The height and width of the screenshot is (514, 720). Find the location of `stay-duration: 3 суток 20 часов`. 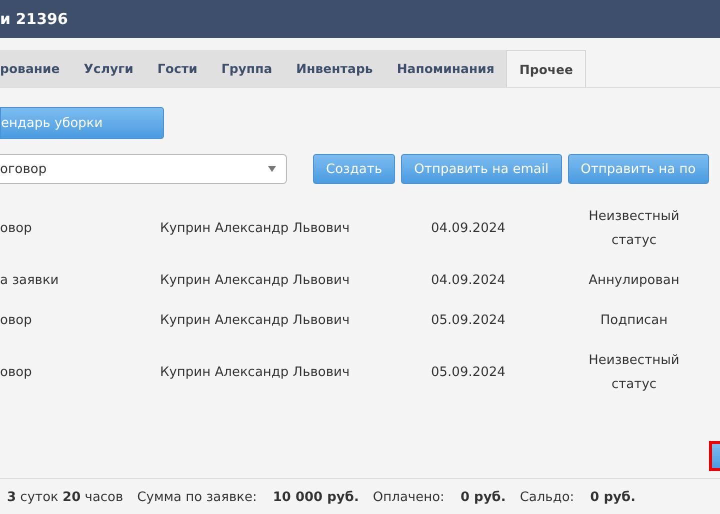

stay-duration: 3 суток 20 часов is located at coordinates (65, 497).